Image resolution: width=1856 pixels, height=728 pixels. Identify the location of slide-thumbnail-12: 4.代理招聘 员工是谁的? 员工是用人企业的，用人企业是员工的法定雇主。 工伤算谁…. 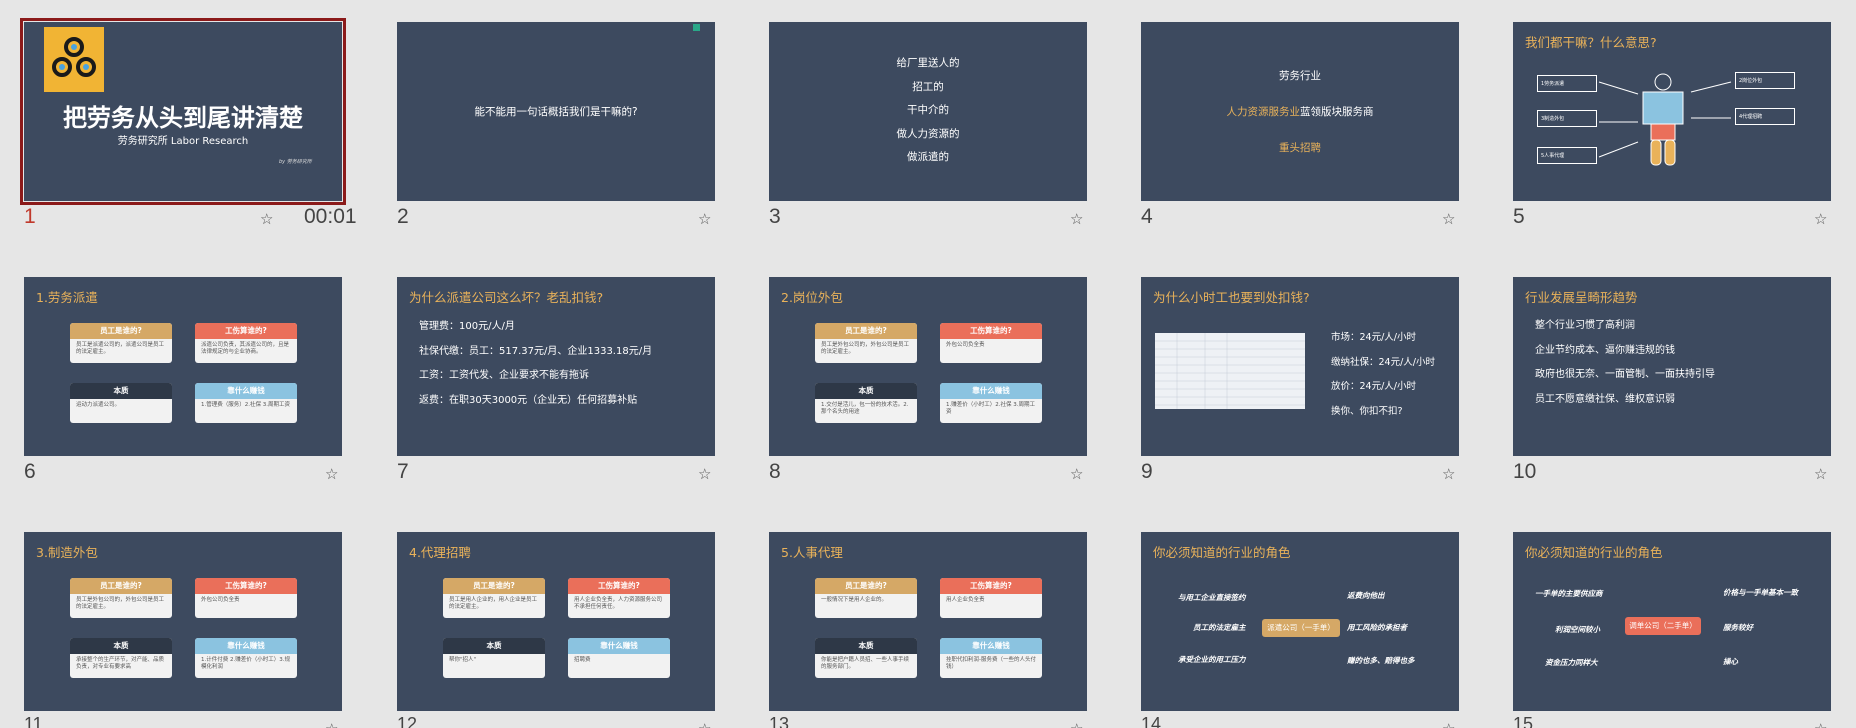
(583, 630).